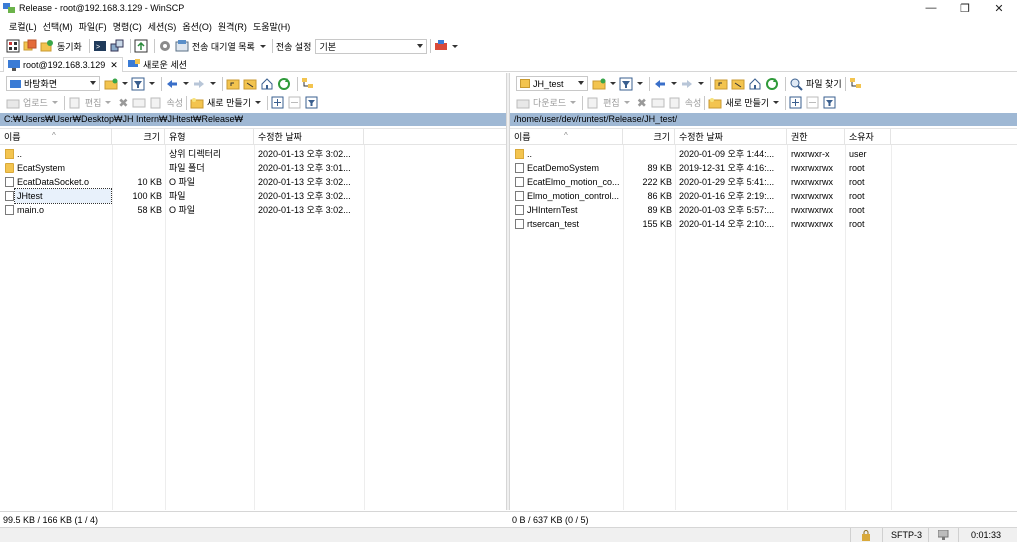 The height and width of the screenshot is (542, 1017). What do you see at coordinates (69, 46) in the screenshot?
I see `synchronize-button: 동기화` at bounding box center [69, 46].